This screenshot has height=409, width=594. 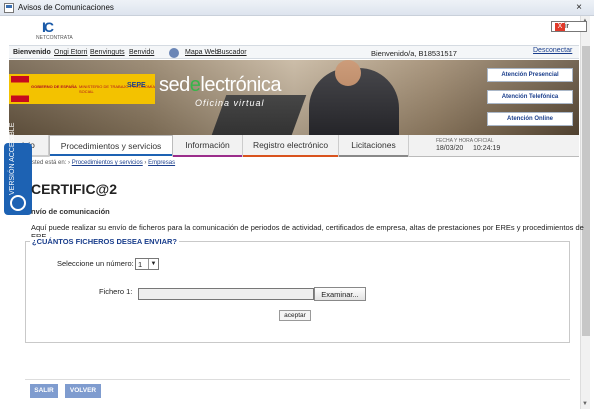 What do you see at coordinates (54, 38) in the screenshot?
I see `logo-label: NETCONTRATA` at bounding box center [54, 38].